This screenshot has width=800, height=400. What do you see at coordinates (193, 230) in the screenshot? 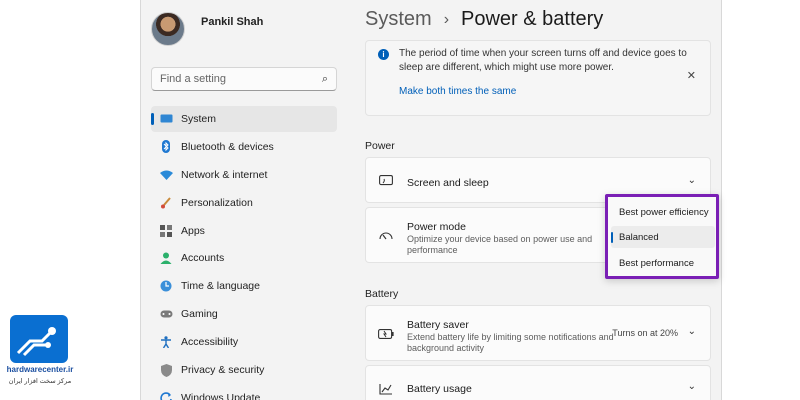
I see `sidebar-item-label: Apps` at bounding box center [193, 230].